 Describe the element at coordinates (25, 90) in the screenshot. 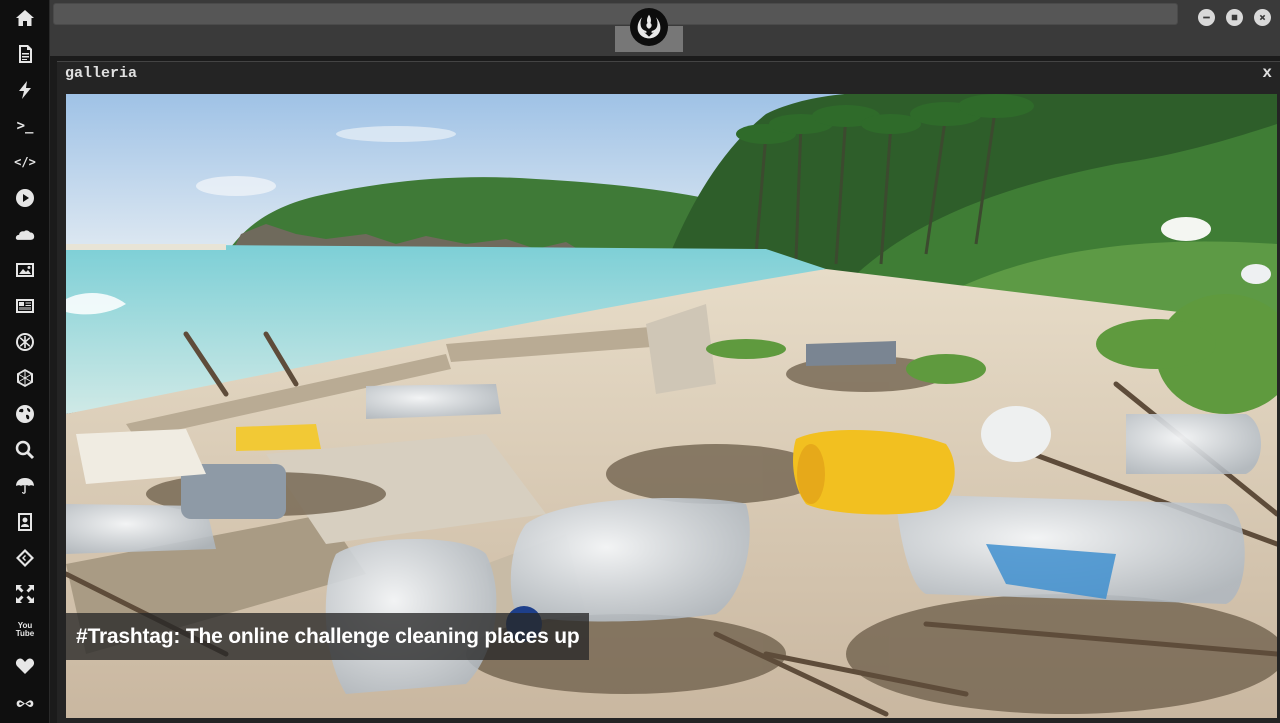

I see `lightning-icon` at that location.